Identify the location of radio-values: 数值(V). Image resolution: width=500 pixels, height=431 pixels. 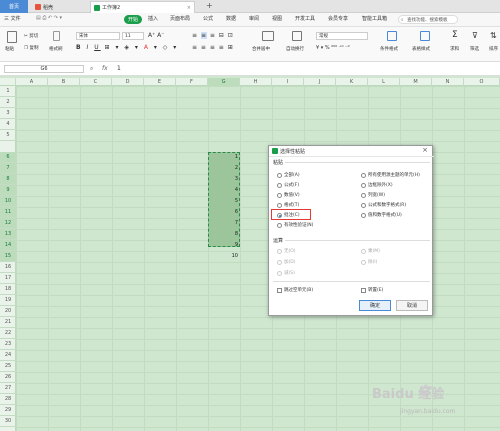
(288, 195).